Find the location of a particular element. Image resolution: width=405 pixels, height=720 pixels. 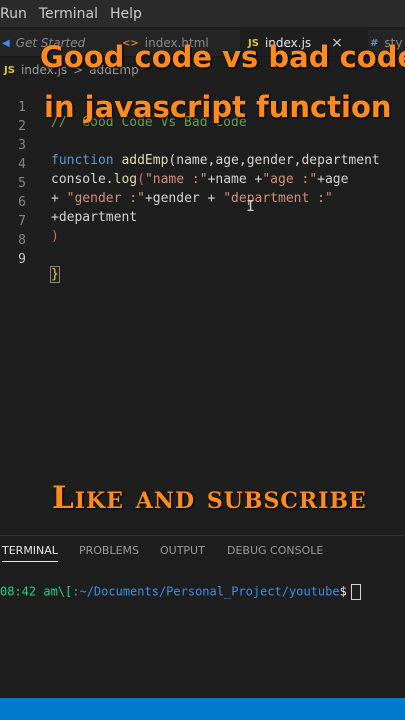

code-line: 9 } is located at coordinates (202, 260).